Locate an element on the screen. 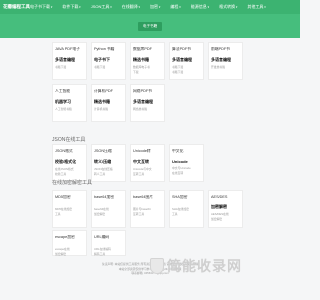 The width and height of the screenshot is (320, 300). category-badge: 电子书籍 is located at coordinates (150, 26).